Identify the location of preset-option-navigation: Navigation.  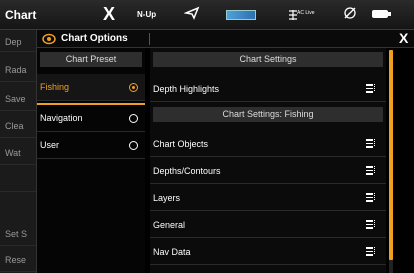
(91, 118).